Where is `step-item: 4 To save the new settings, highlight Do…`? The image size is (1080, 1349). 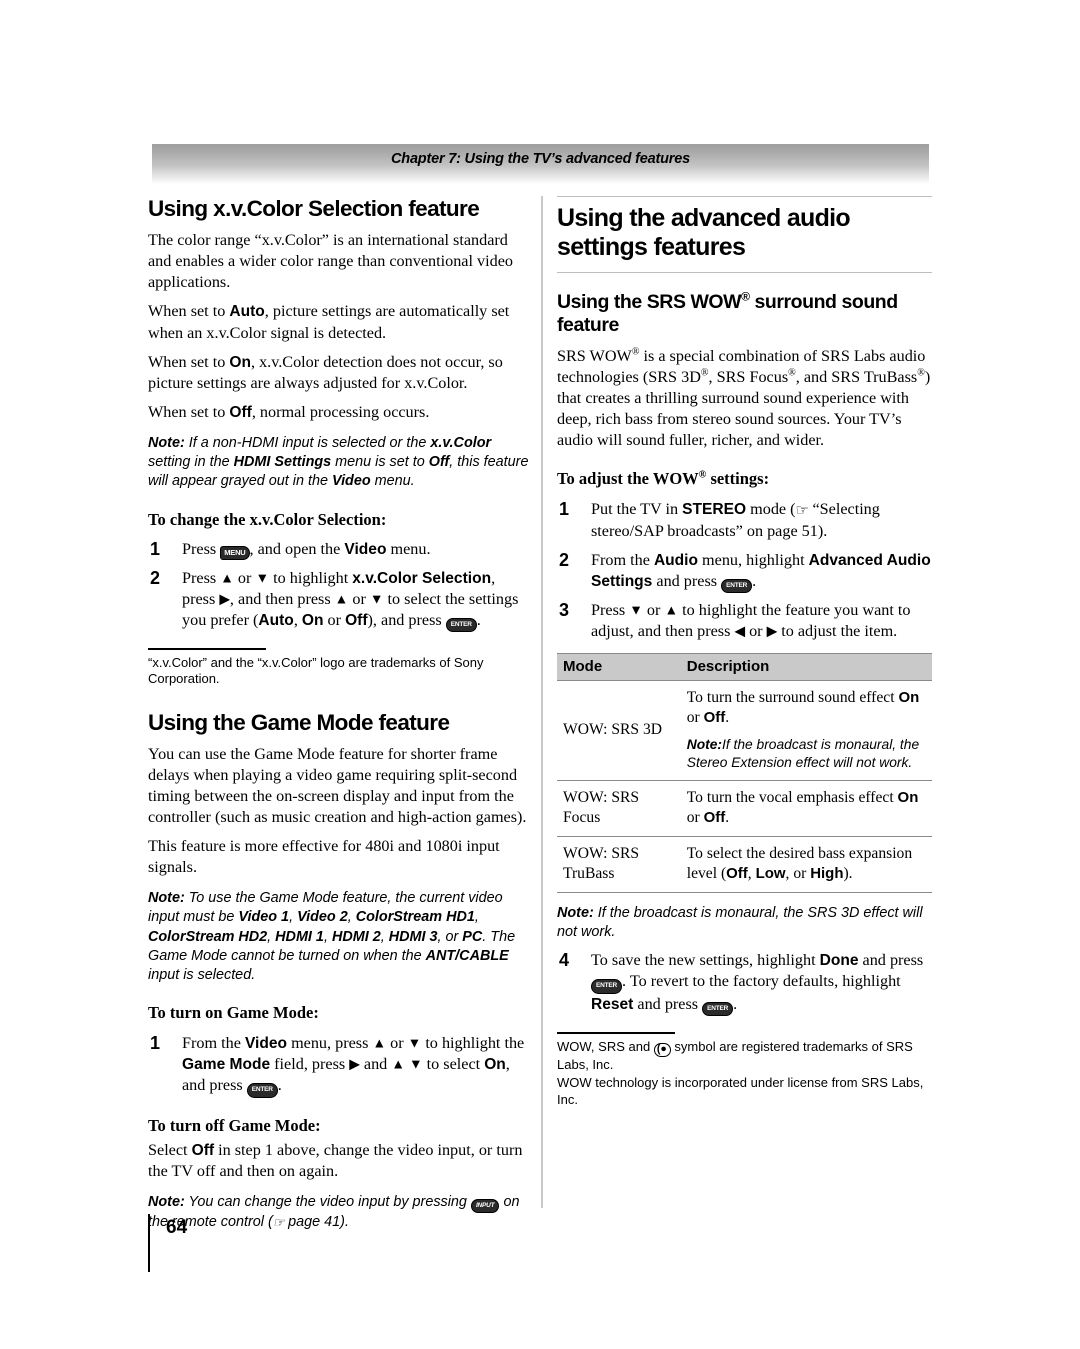
step-item: 4 To save the new settings, highlight Do… is located at coordinates (744, 983).